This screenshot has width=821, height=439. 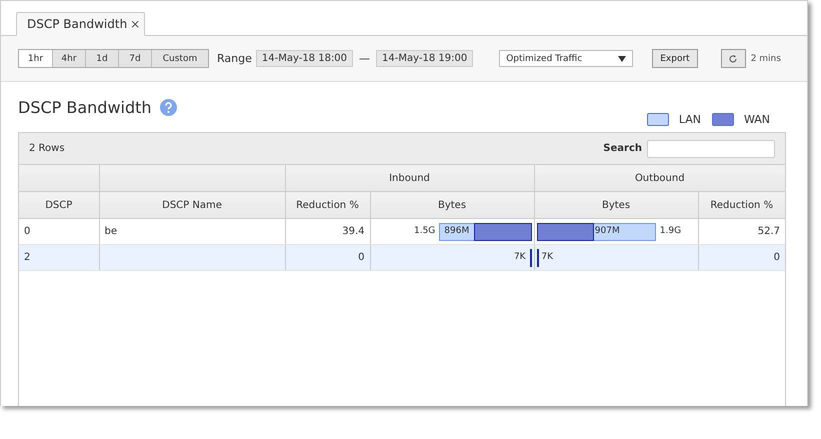 I want to click on range-button: Custom, so click(x=179, y=58).